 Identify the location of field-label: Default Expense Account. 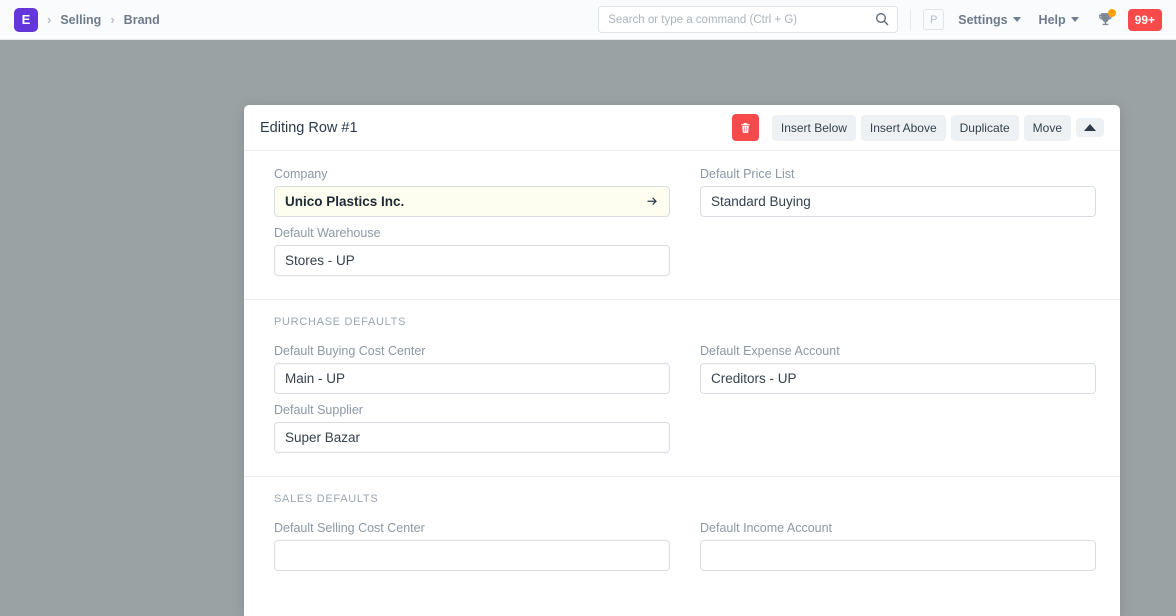
(770, 351).